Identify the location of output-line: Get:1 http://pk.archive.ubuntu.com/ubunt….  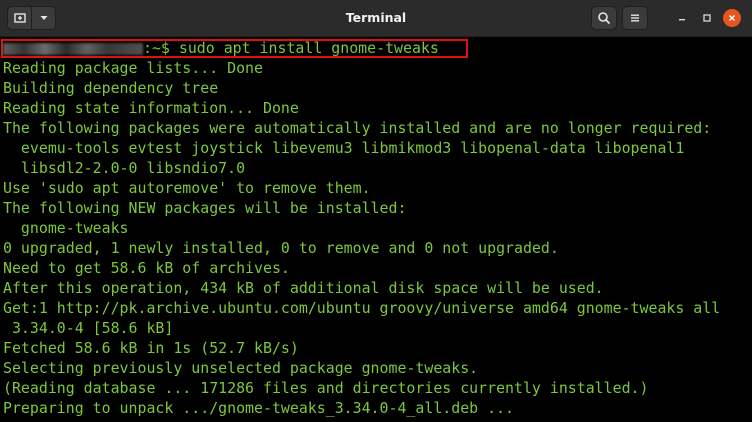
(362, 308).